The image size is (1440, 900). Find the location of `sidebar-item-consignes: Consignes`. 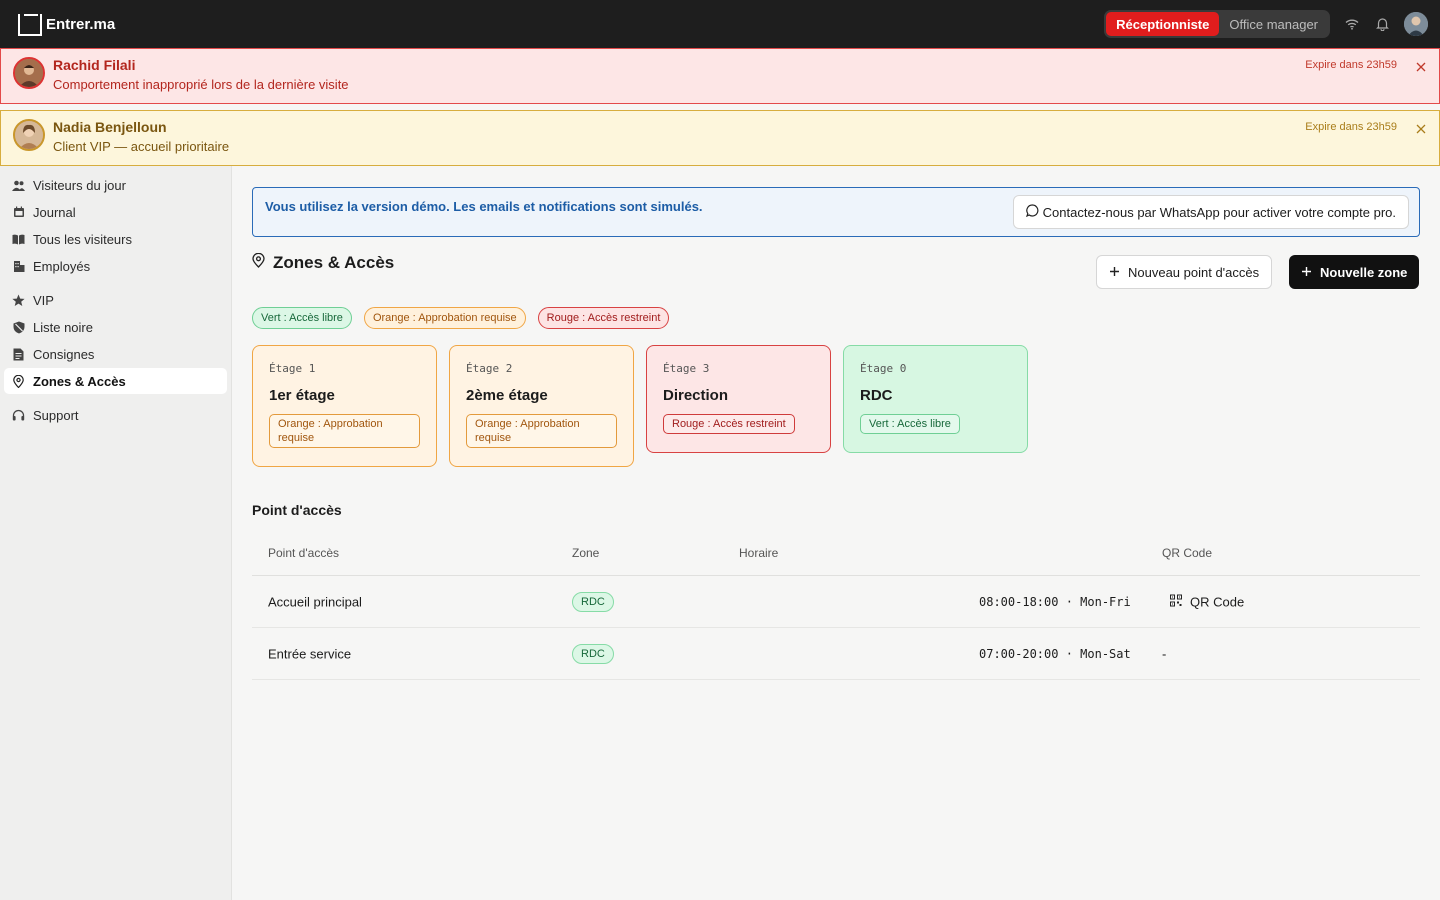

sidebar-item-consignes: Consignes is located at coordinates (115, 354).